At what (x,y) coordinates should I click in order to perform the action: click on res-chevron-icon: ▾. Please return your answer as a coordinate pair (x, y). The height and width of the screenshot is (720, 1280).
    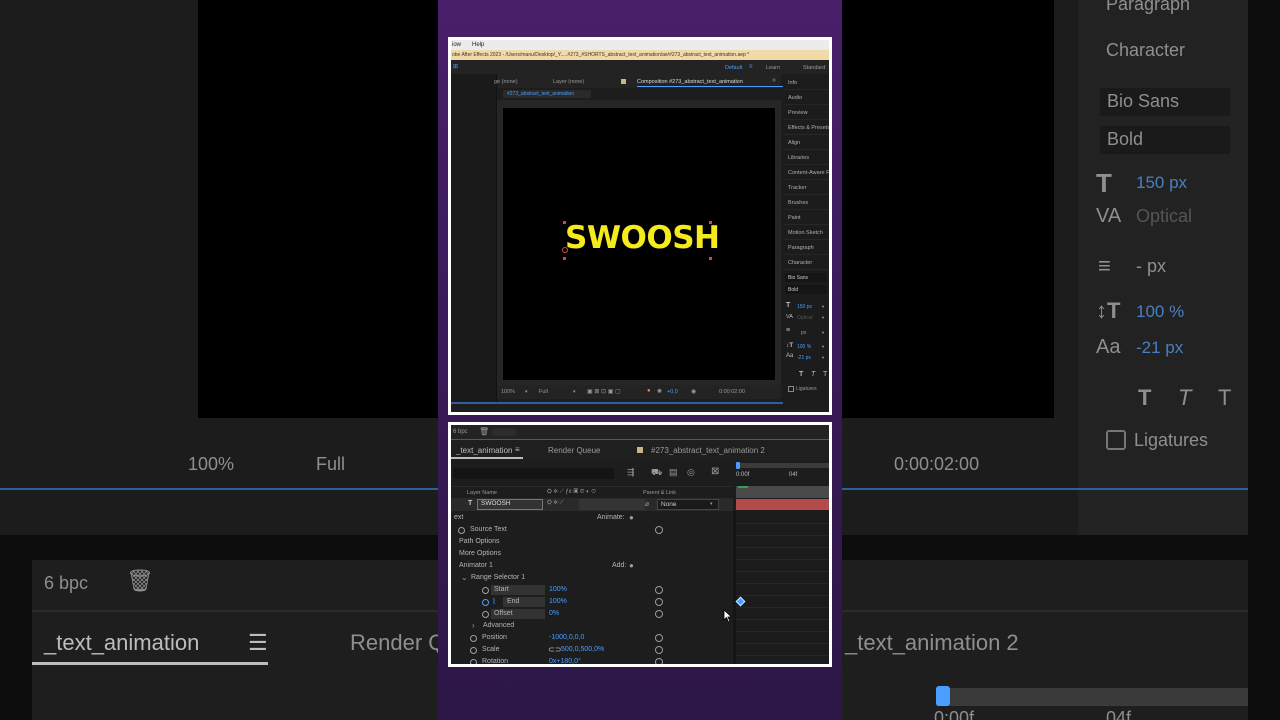
    Looking at the image, I should click on (574, 392).